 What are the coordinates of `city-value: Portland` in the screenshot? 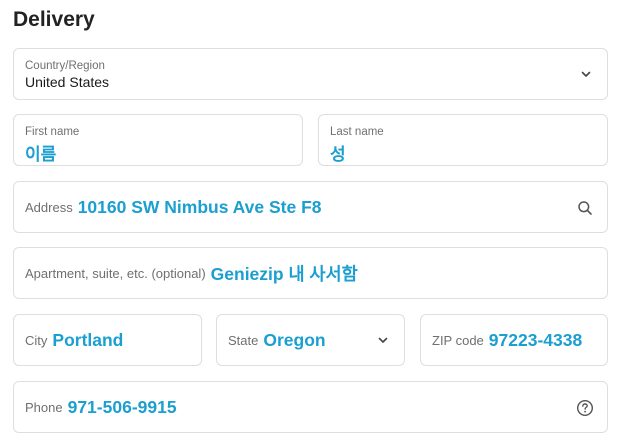 It's located at (88, 339).